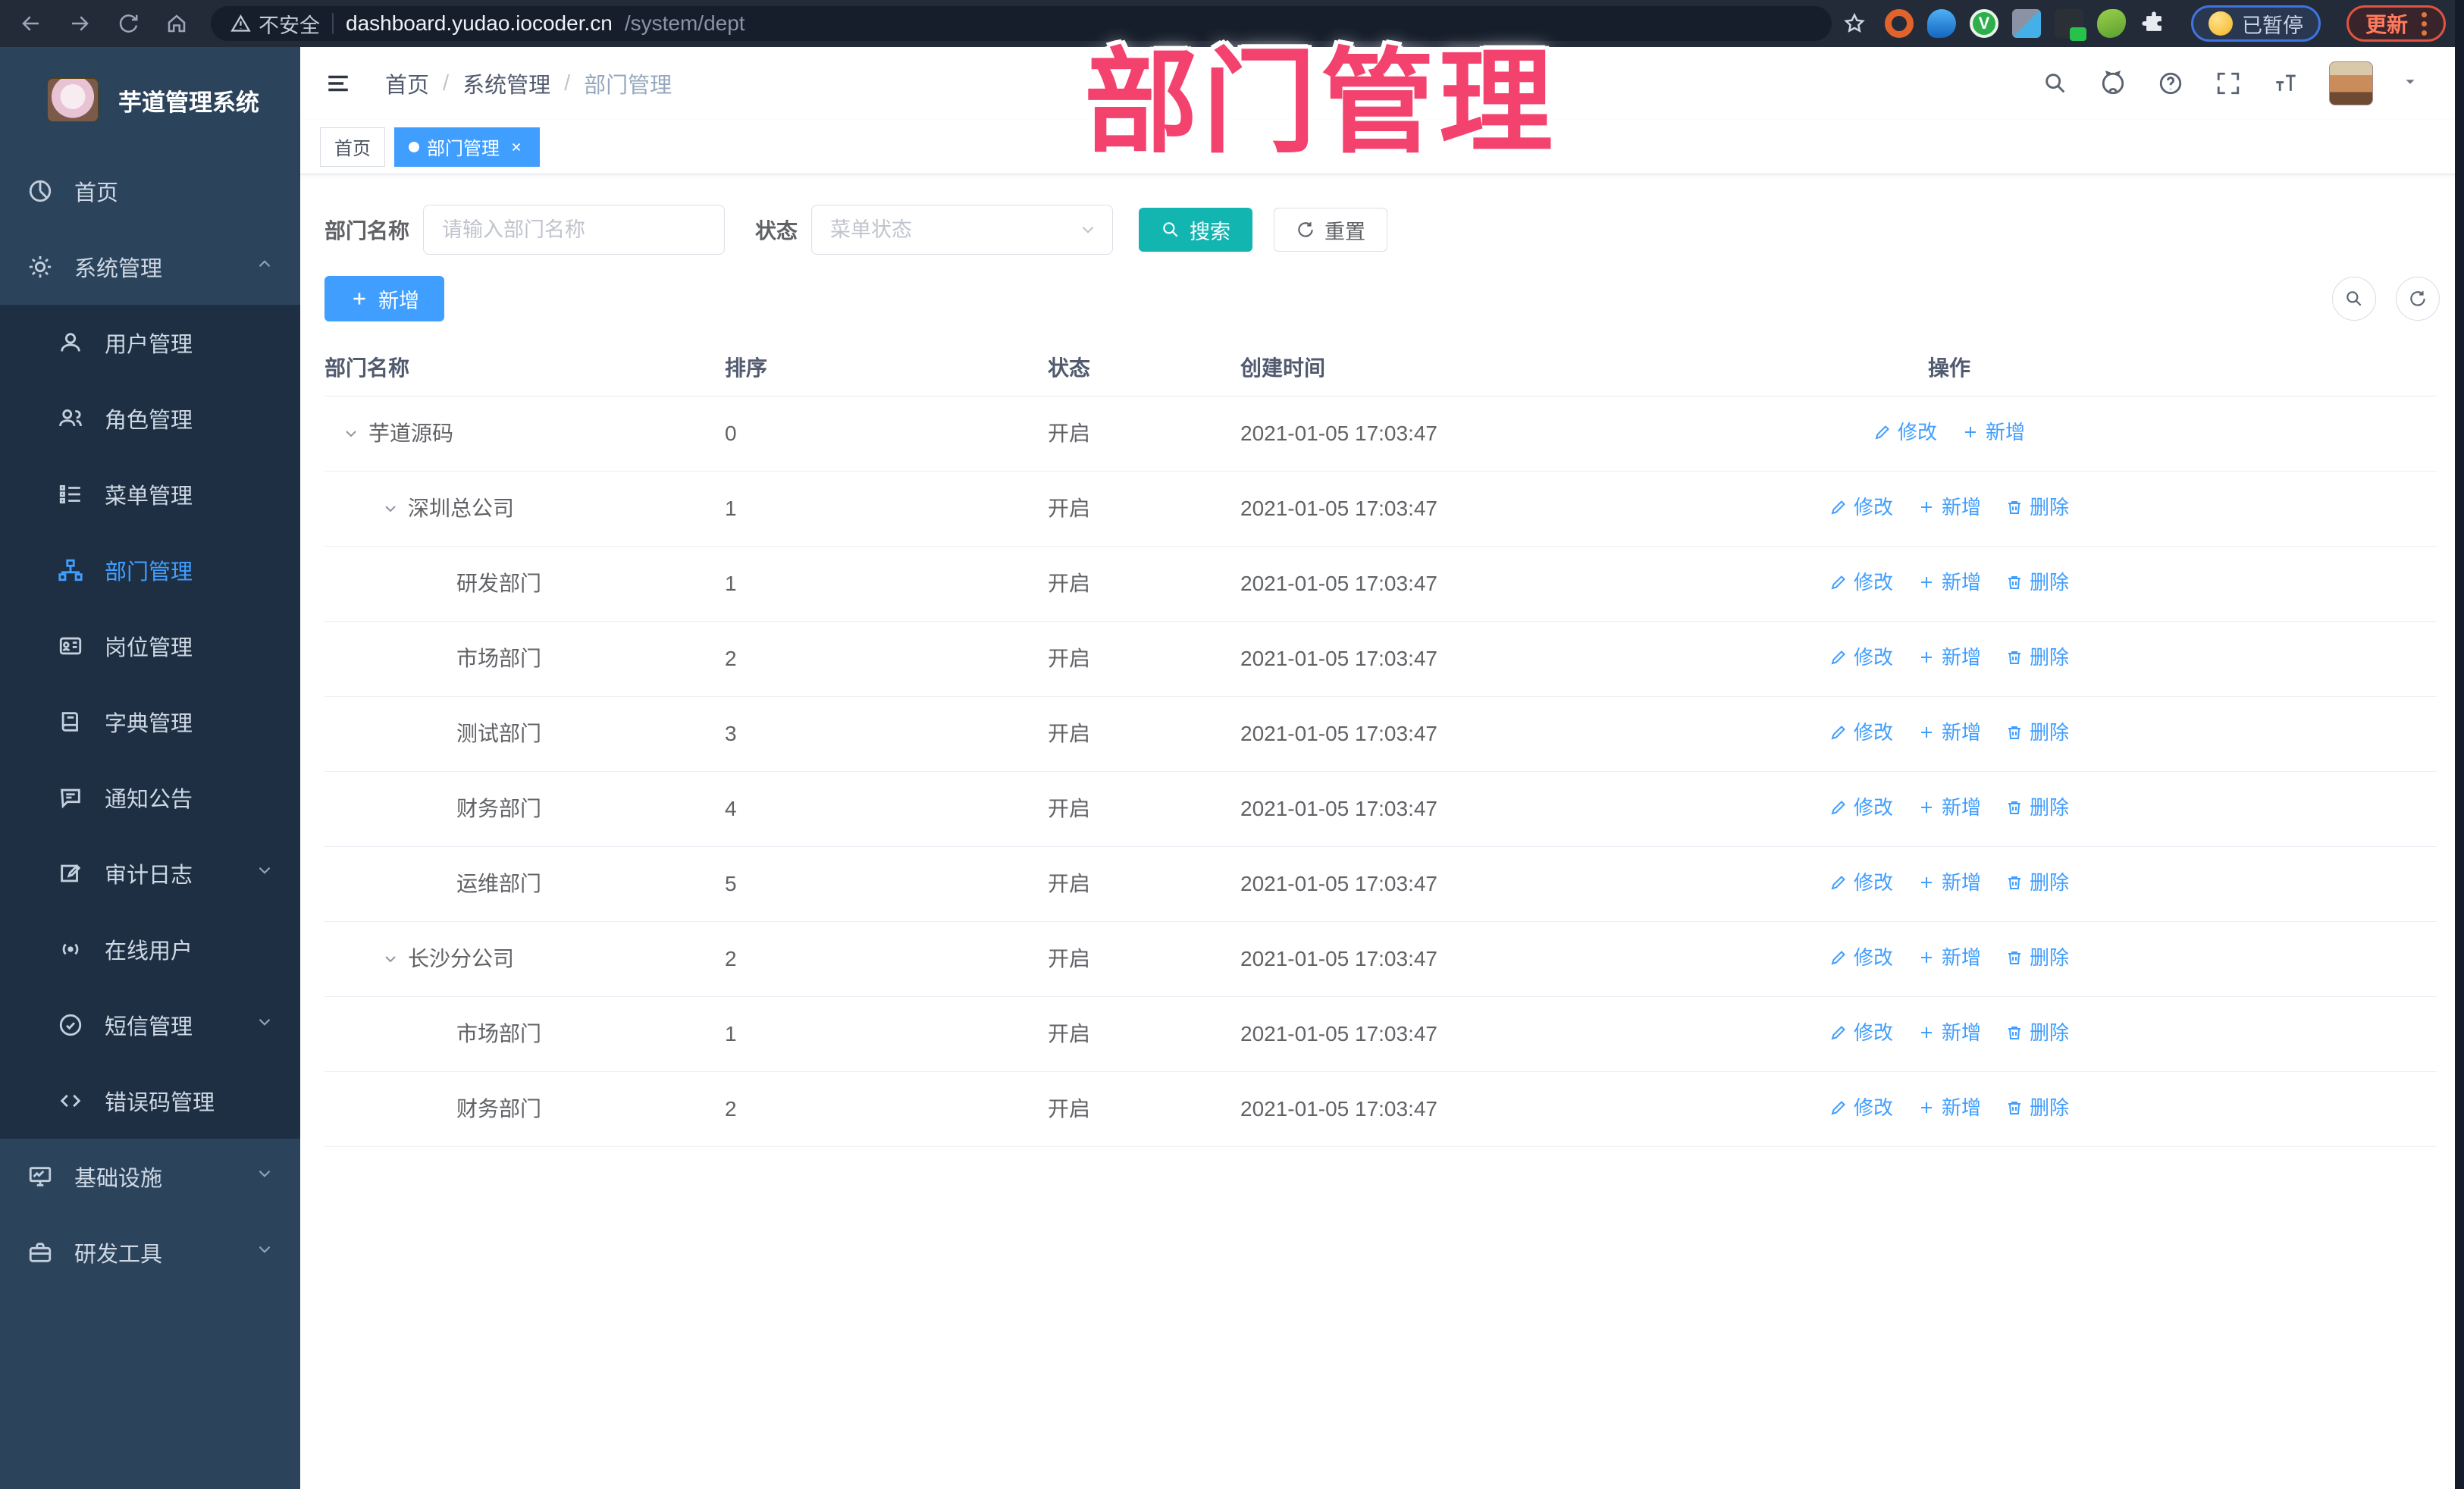 The height and width of the screenshot is (1489, 2464). Describe the element at coordinates (150, 570) in the screenshot. I see `sidebar-item-dept-management: 部门管理` at that location.